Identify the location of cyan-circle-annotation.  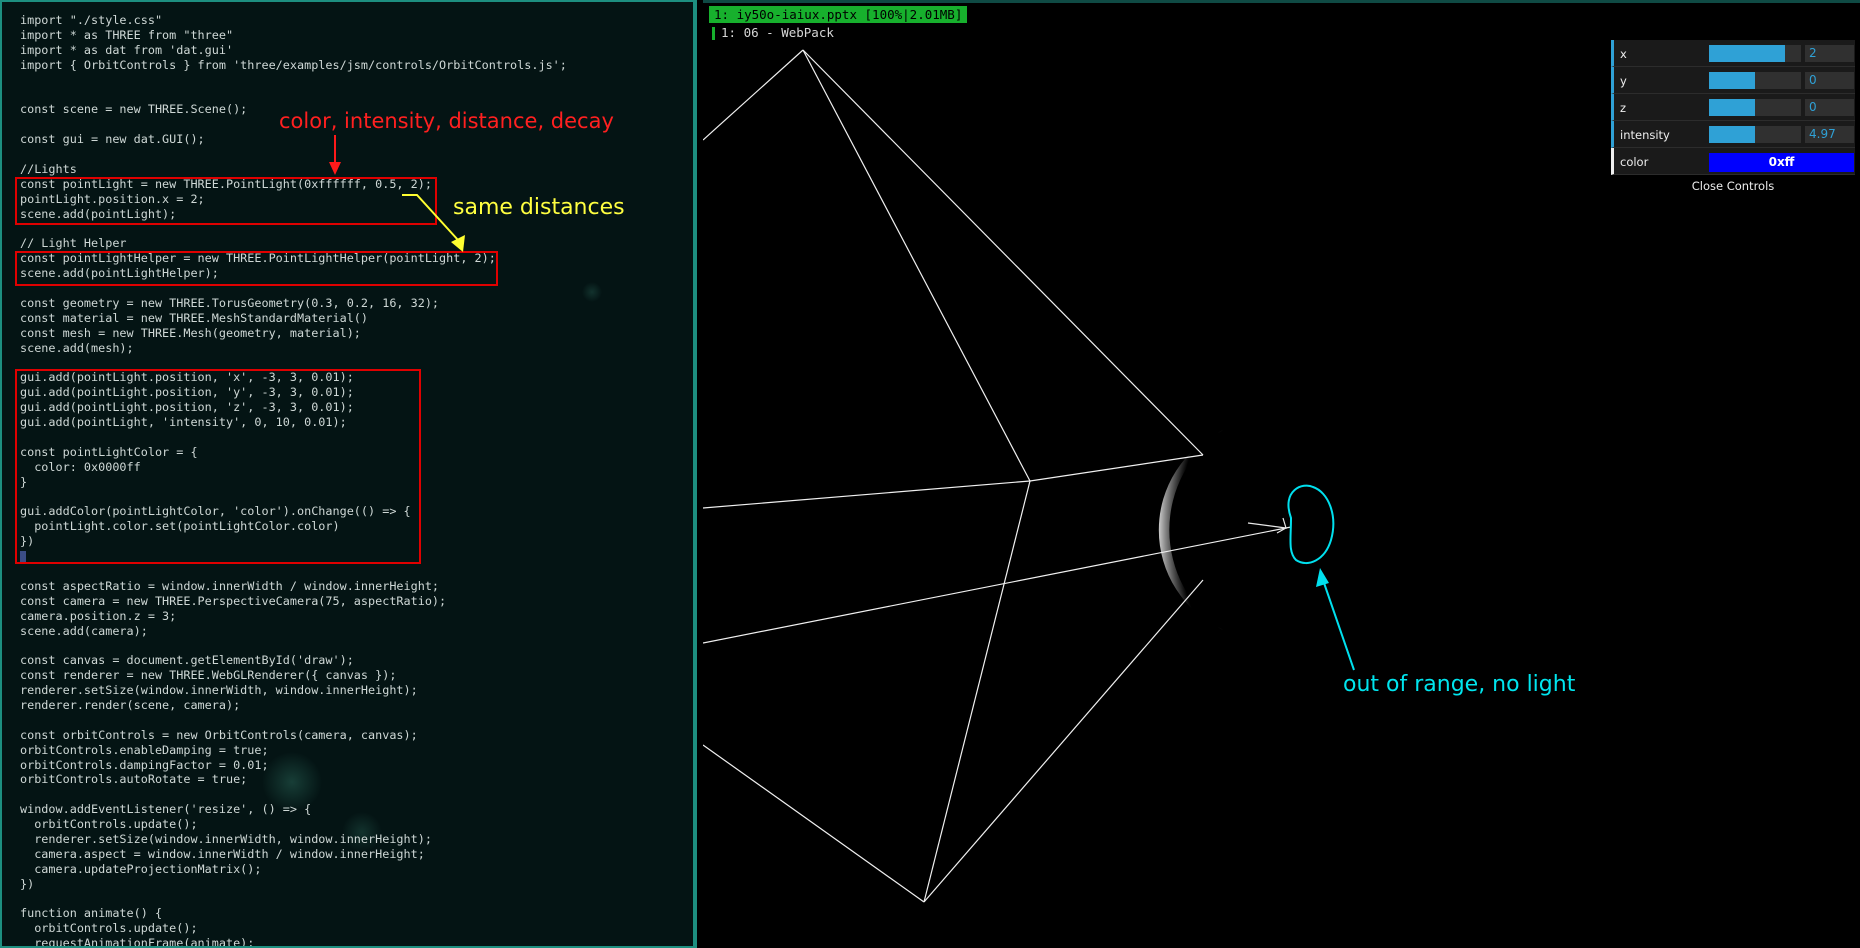
(1311, 524).